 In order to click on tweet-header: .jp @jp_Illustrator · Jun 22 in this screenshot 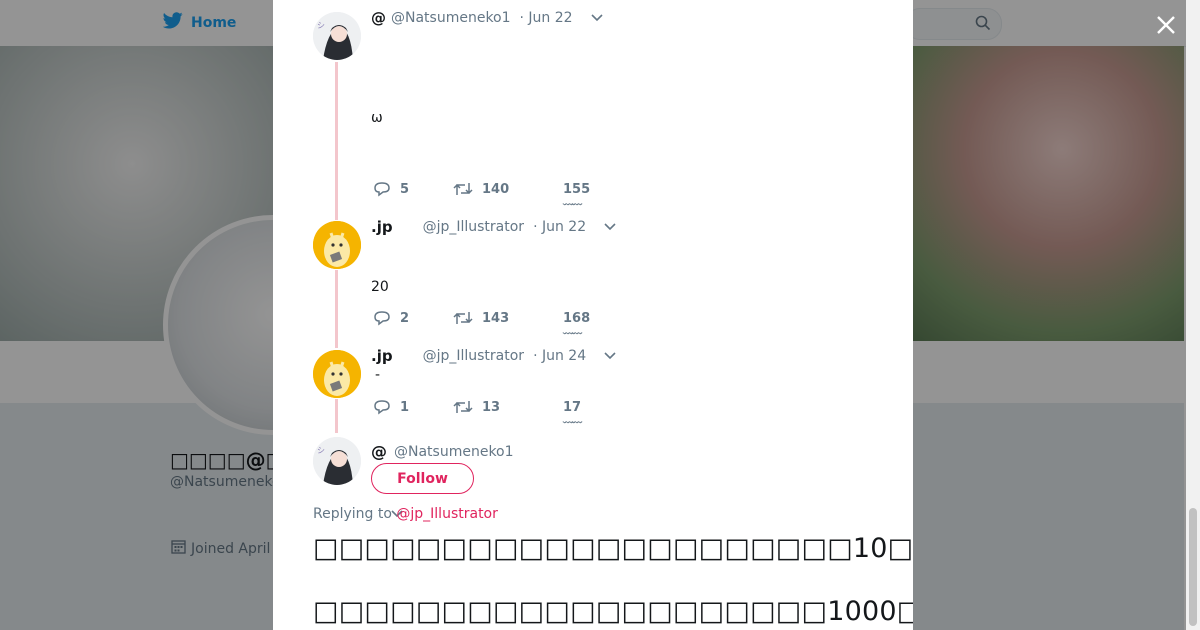, I will do `click(493, 227)`.